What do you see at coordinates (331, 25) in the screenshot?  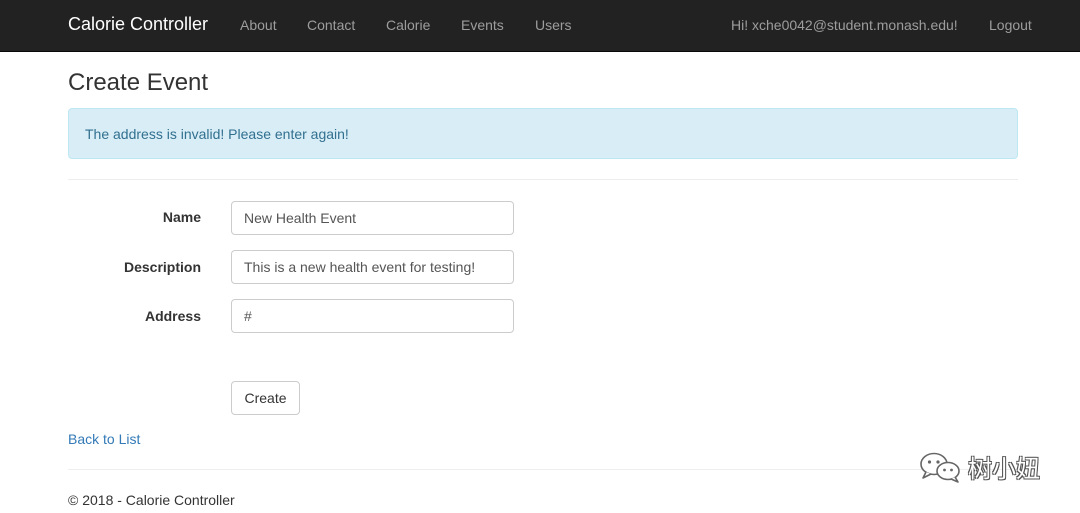 I see `nav-contact: Contact` at bounding box center [331, 25].